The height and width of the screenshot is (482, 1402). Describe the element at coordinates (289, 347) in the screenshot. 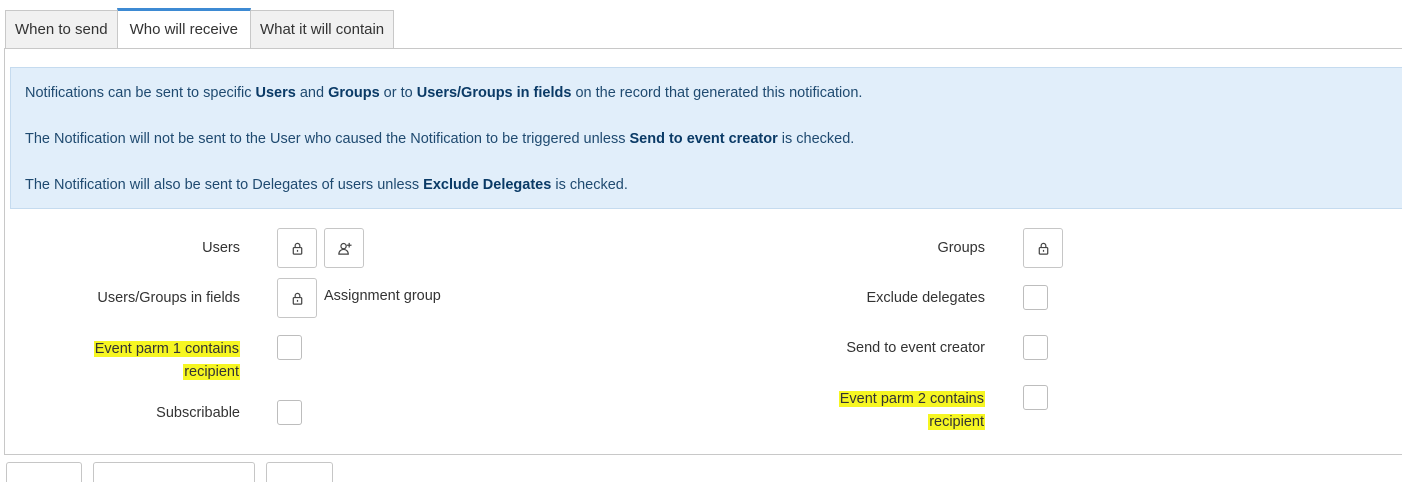

I see `event-parm-1-checkbox` at that location.